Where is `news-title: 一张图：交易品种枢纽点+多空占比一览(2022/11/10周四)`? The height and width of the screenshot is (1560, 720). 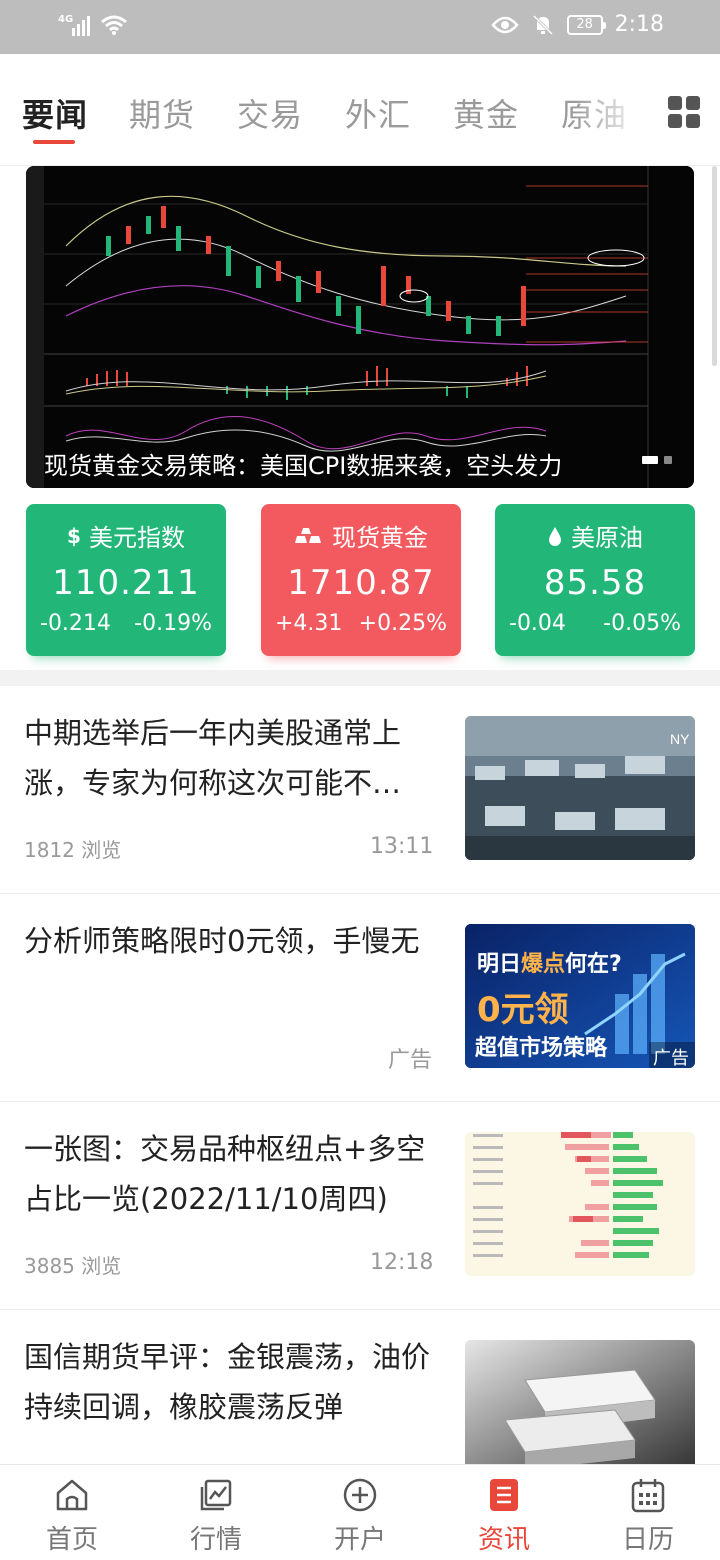
news-title: 一张图：交易品种枢纽点+多空占比一览(2022/11/10周四) is located at coordinates (225, 1174).